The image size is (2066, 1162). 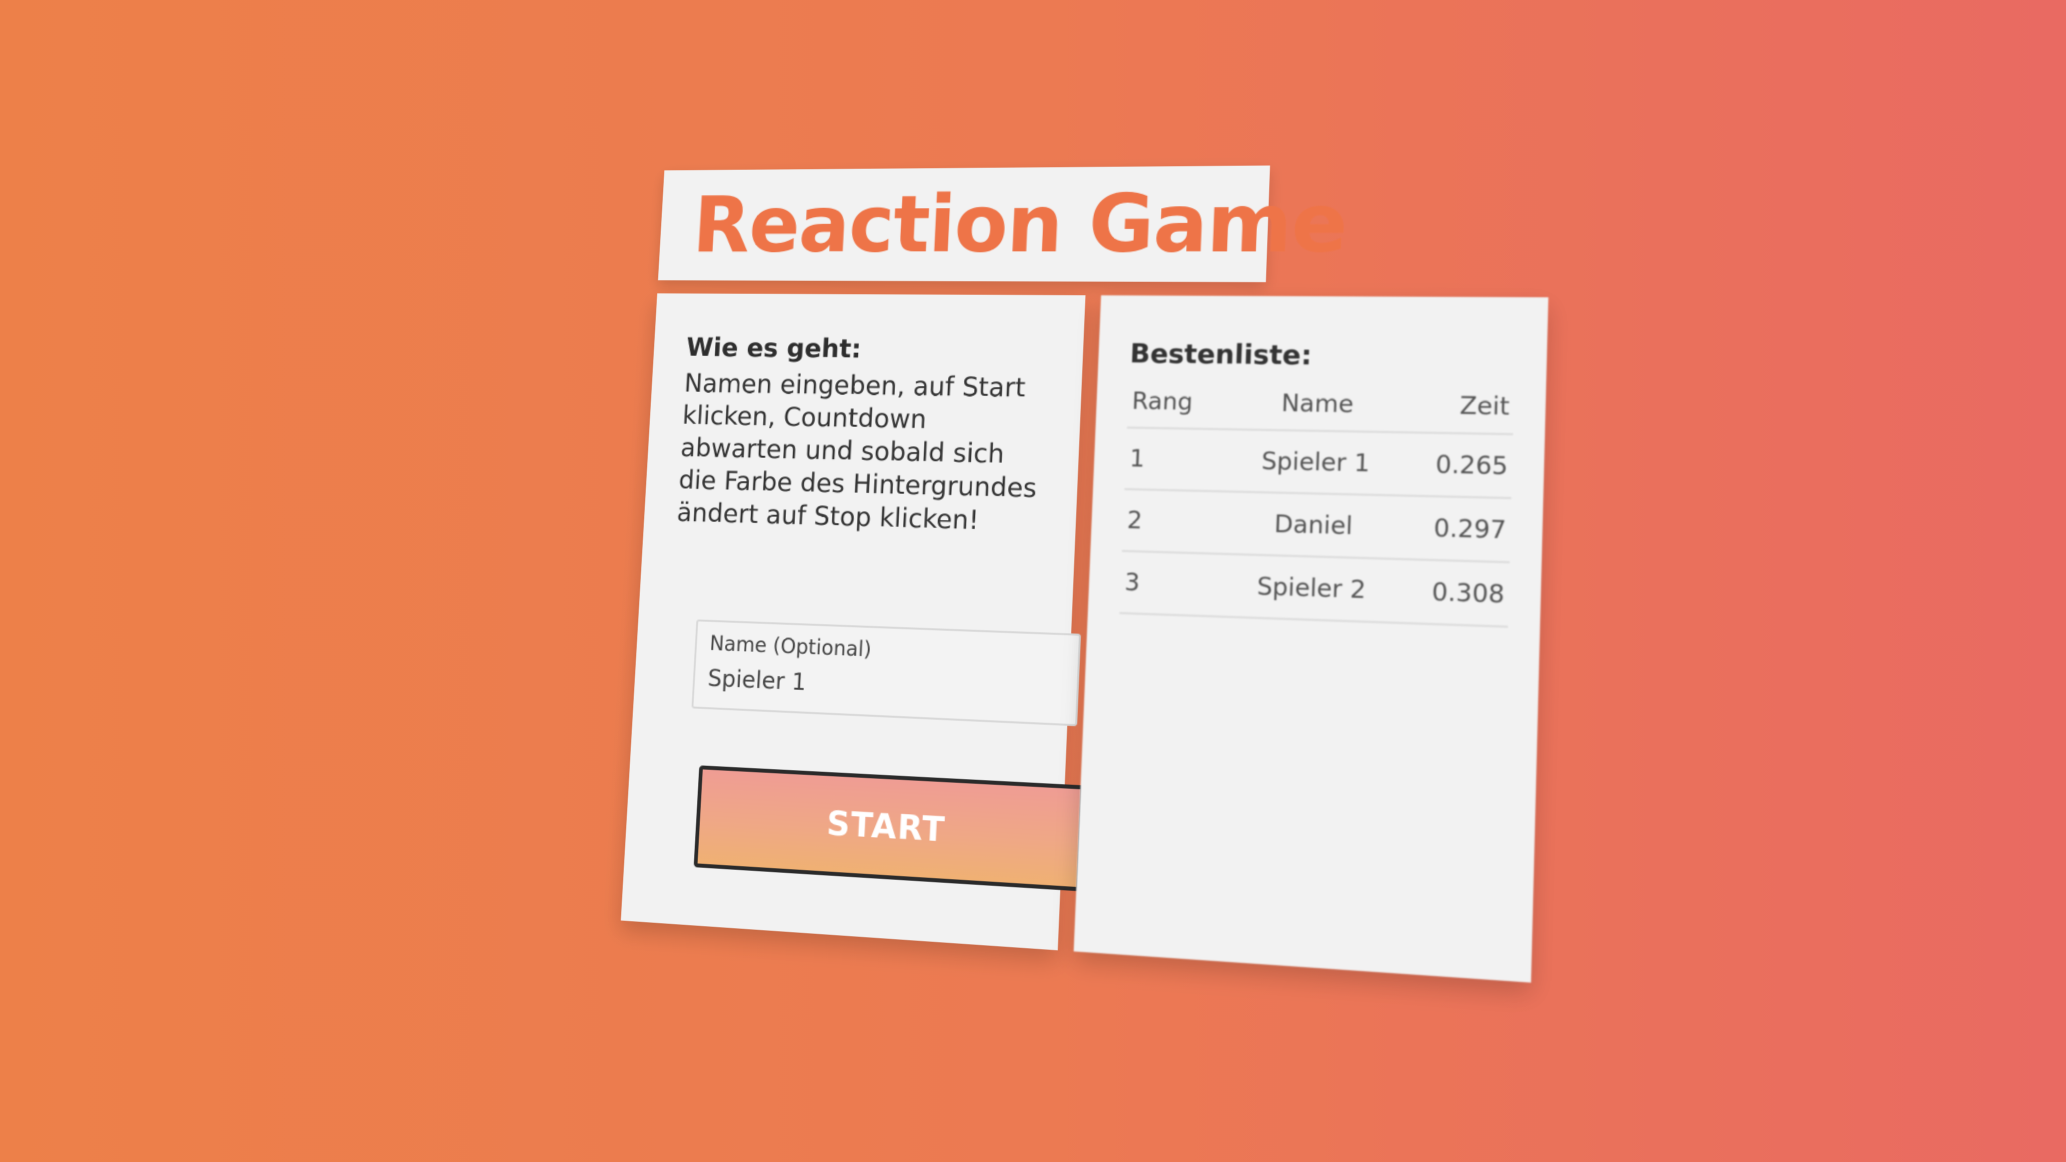 What do you see at coordinates (1459, 592) in the screenshot?
I see `row-time: 0.308` at bounding box center [1459, 592].